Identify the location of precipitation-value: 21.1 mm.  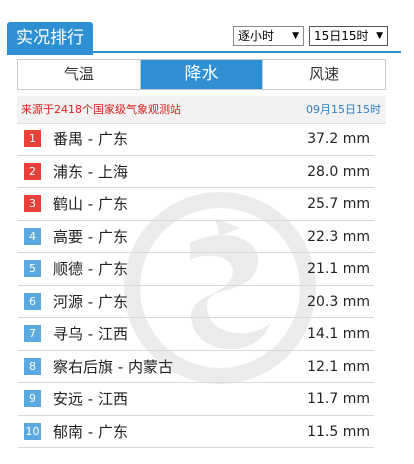
(338, 269).